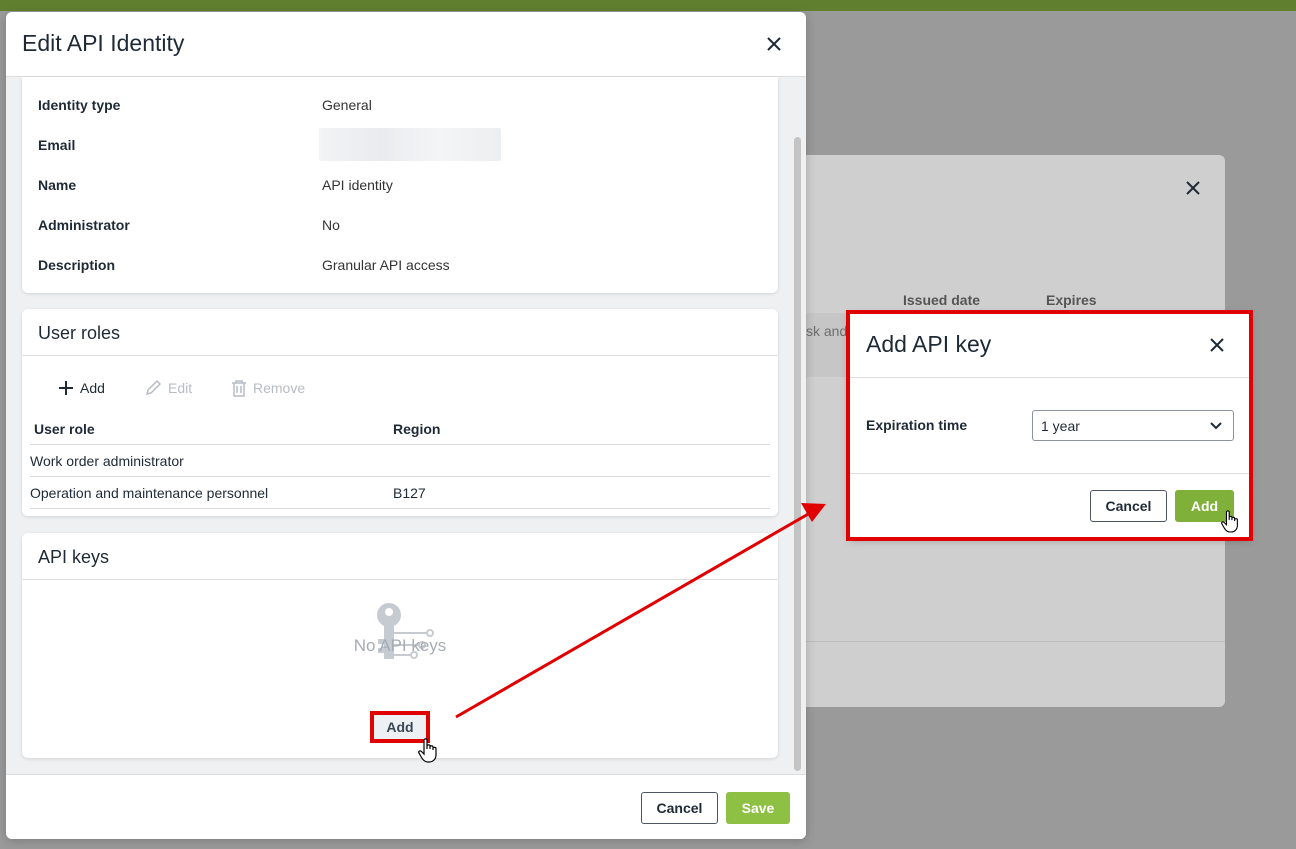 This screenshot has height=849, width=1296. I want to click on pencil-icon, so click(153, 387).